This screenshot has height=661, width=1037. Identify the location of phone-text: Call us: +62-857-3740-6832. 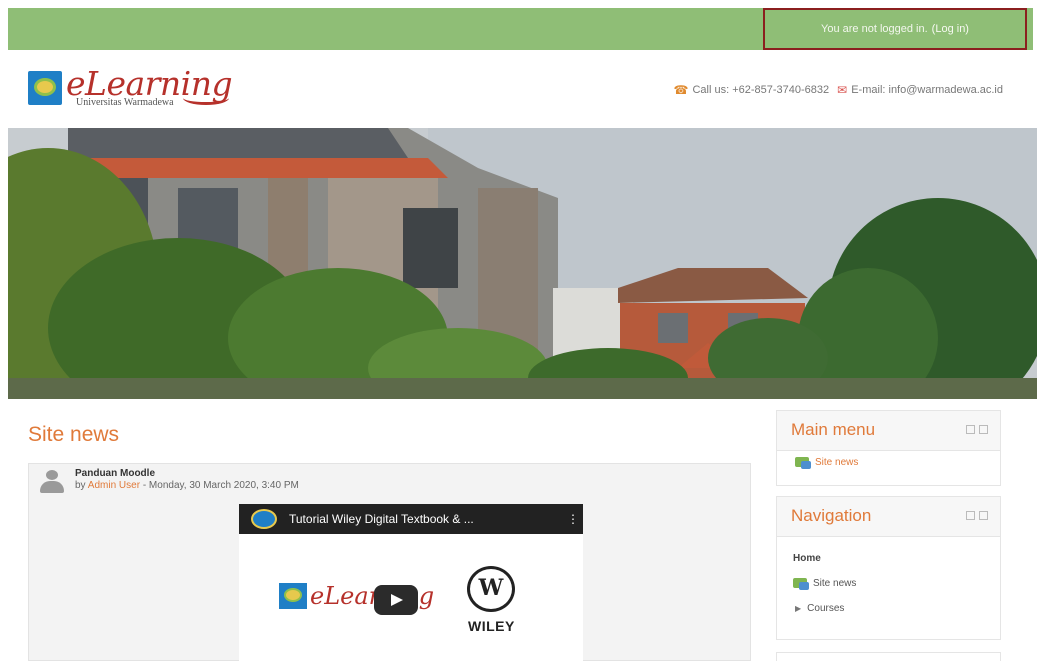
(761, 90).